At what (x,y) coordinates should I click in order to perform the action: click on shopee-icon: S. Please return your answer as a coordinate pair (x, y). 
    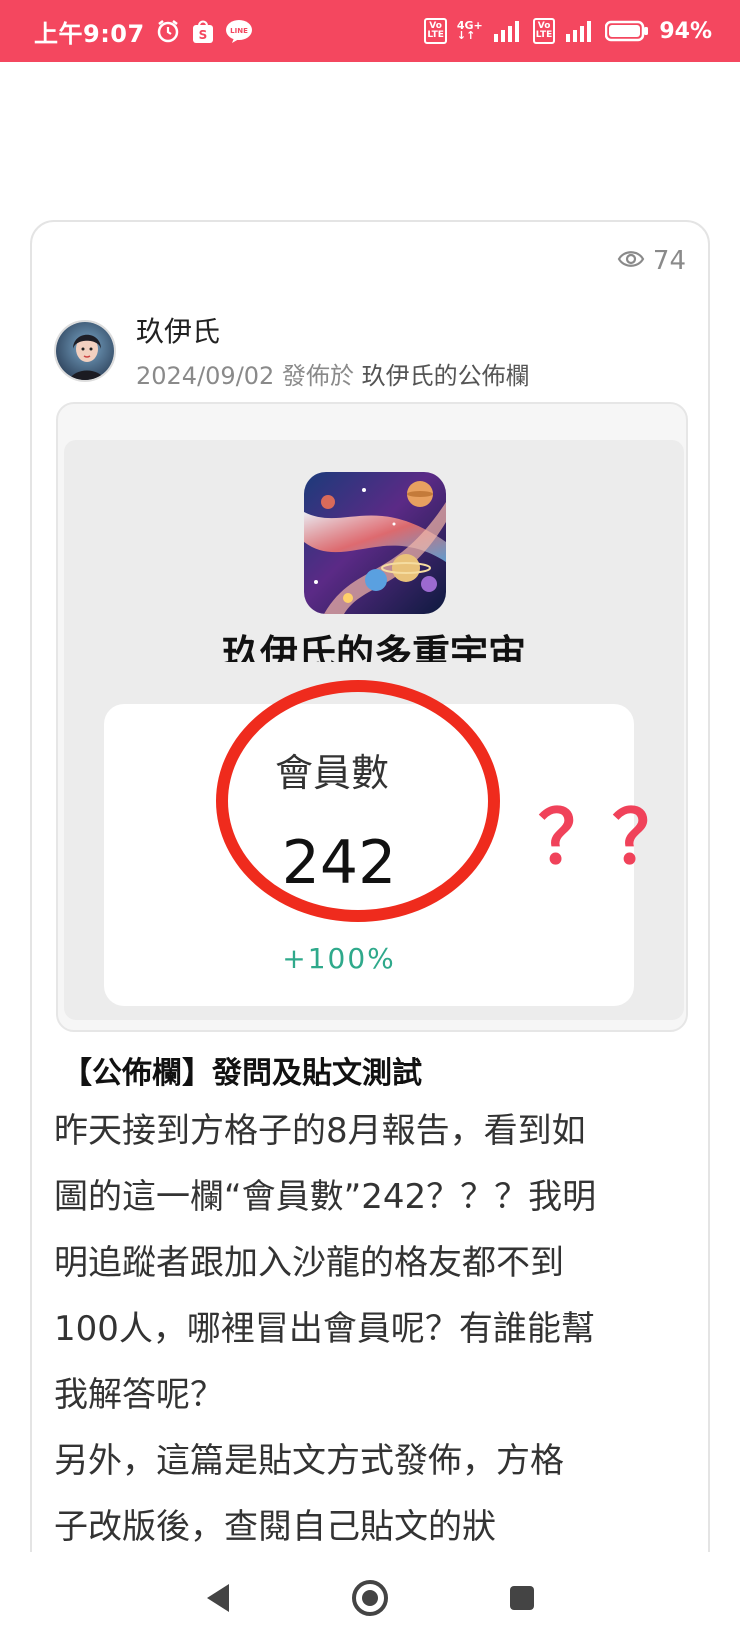
    Looking at the image, I should click on (203, 31).